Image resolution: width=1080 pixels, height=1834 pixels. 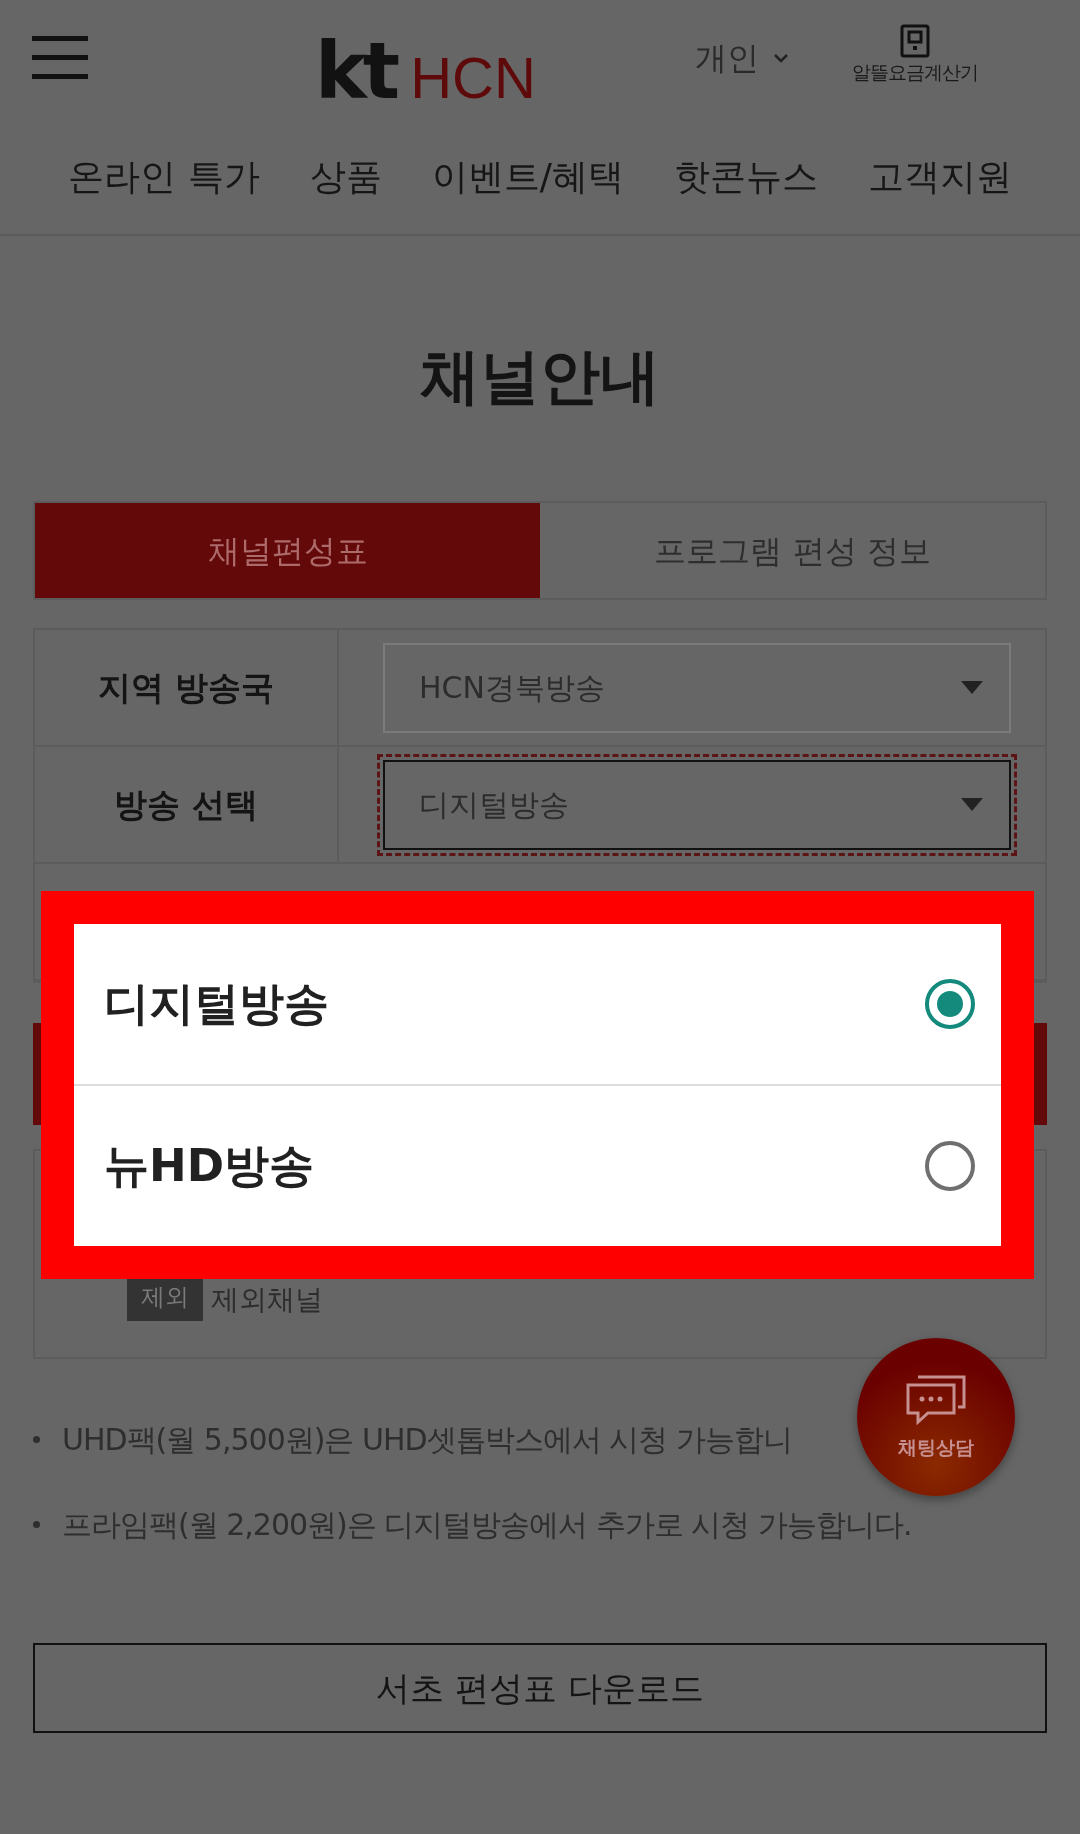 I want to click on menu-icon, so click(x=60, y=58).